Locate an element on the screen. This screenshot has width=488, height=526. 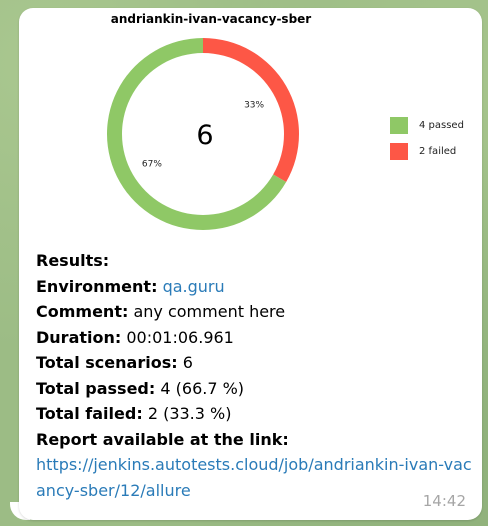
duration-value: 00:01:06.961 is located at coordinates (180, 337).